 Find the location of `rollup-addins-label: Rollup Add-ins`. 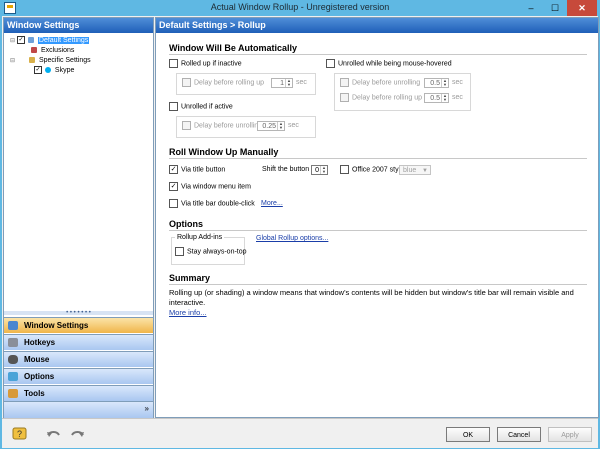

rollup-addins-label: Rollup Add-ins is located at coordinates (200, 238).